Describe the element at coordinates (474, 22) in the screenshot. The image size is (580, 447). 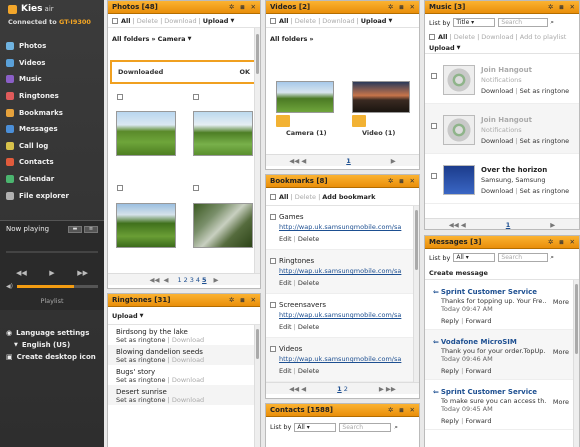
I see `sort-select: Title ▾` at that location.